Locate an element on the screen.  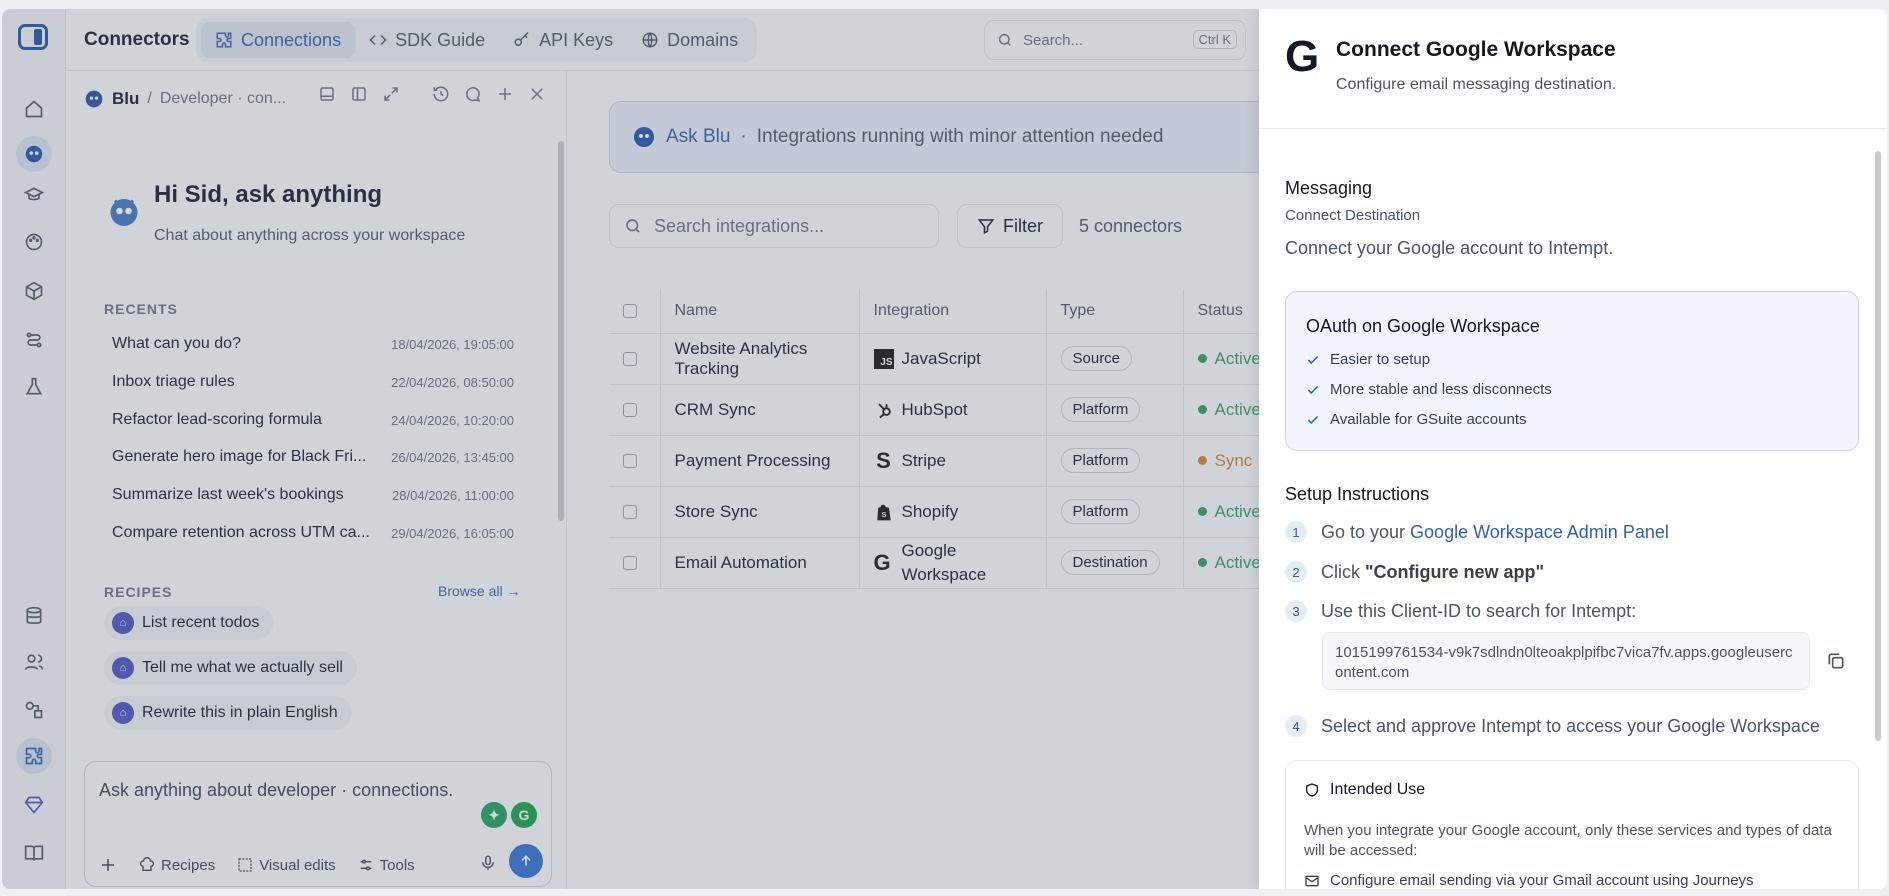
oauth-point-text: Easier to setup is located at coordinates (1380, 359).